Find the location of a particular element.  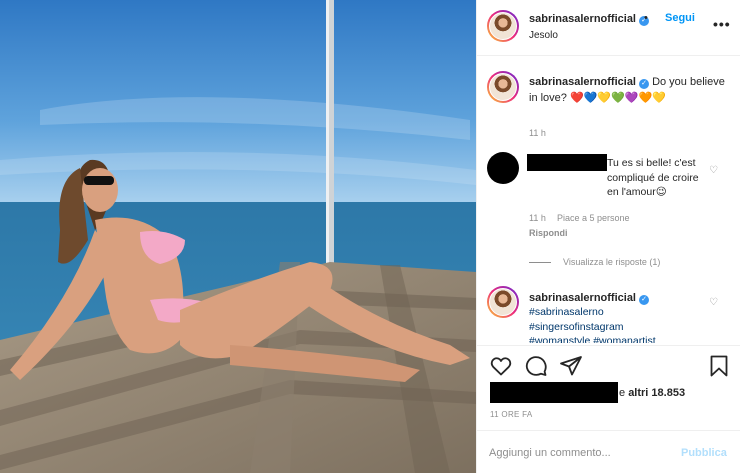

post-timestamp: 11 ORE FA is located at coordinates (511, 414).